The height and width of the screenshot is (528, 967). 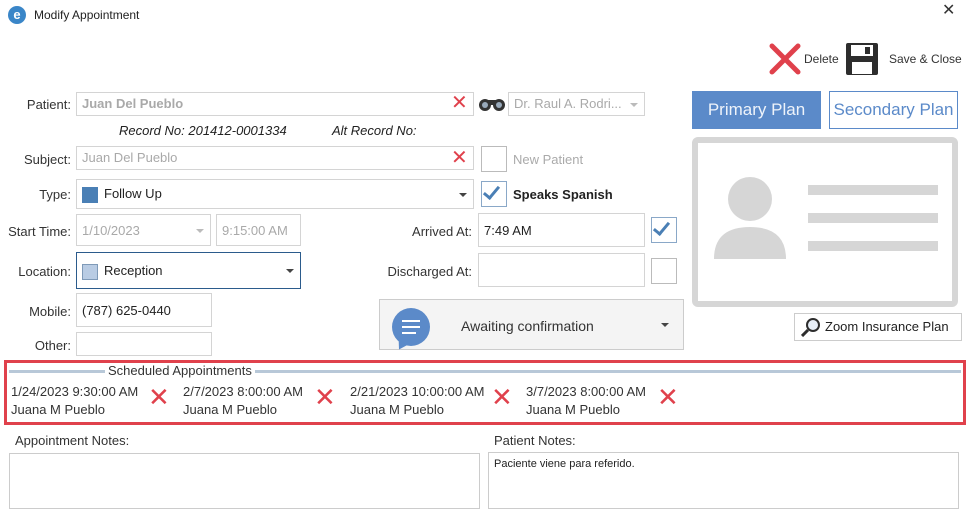 What do you see at coordinates (243, 391) in the screenshot?
I see `appointment-datetime: 2/7/2023 8:00:00 AM` at bounding box center [243, 391].